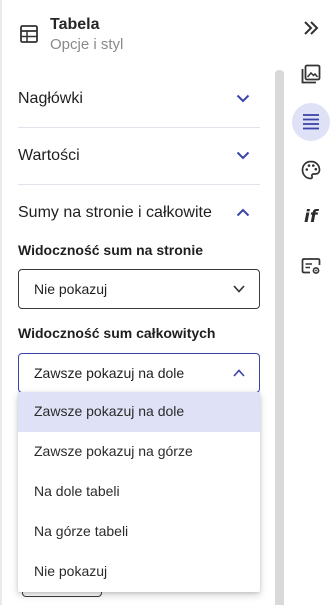 This screenshot has height=605, width=335. I want to click on list-tab, so click(311, 122).